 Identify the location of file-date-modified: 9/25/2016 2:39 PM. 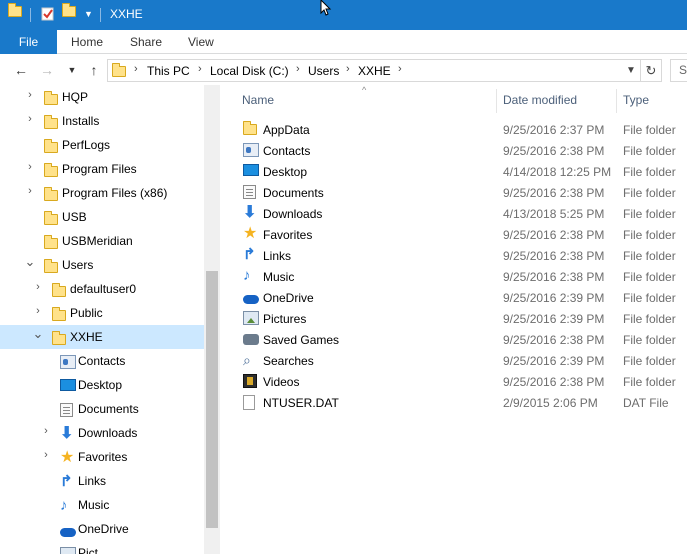
(554, 361).